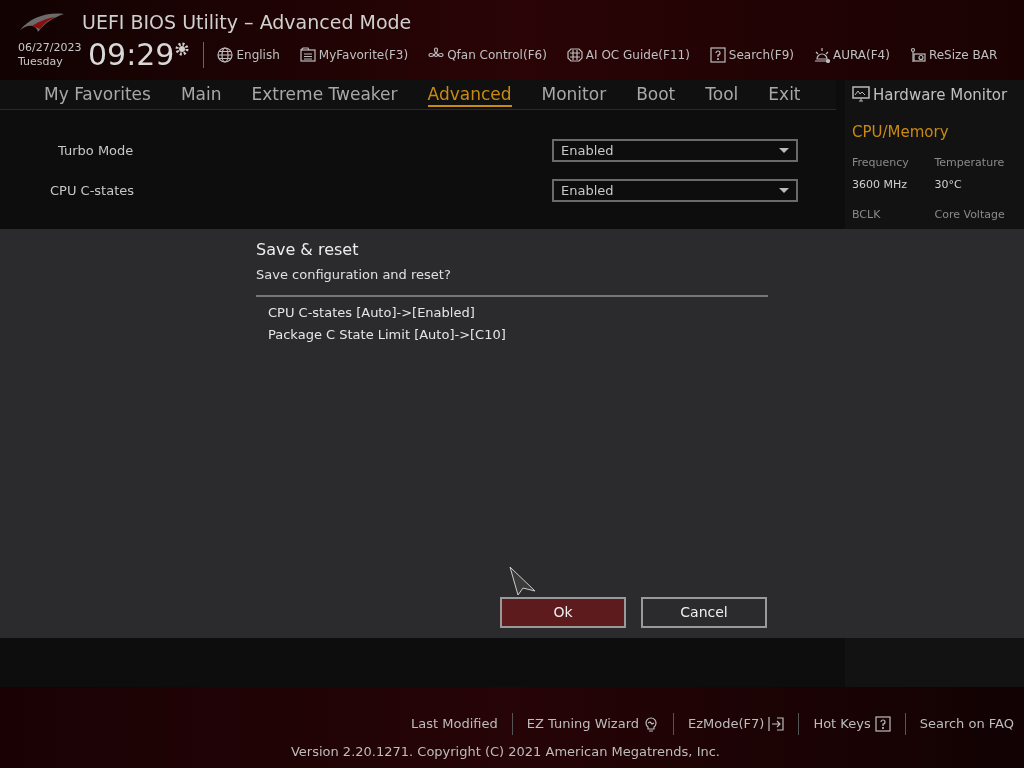 The width and height of the screenshot is (1024, 768). I want to click on lamp-icon, so click(822, 54).